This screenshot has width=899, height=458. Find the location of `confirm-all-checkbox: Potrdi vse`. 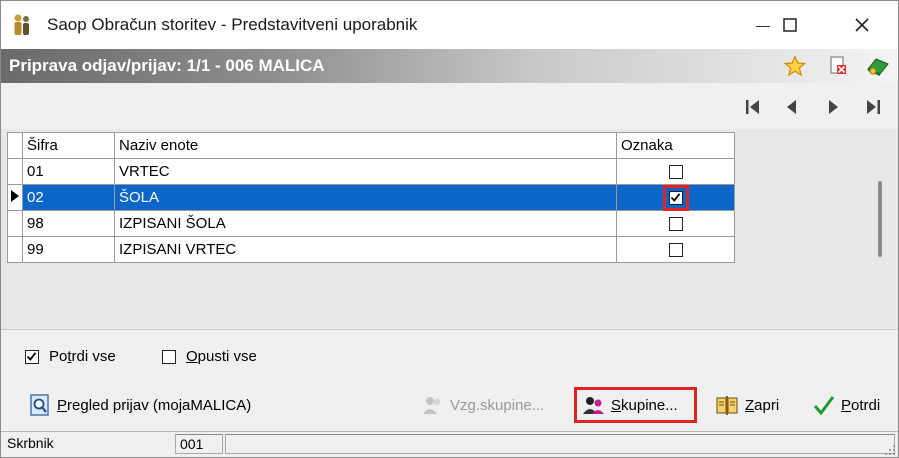

confirm-all-checkbox: Potrdi vse is located at coordinates (70, 356).